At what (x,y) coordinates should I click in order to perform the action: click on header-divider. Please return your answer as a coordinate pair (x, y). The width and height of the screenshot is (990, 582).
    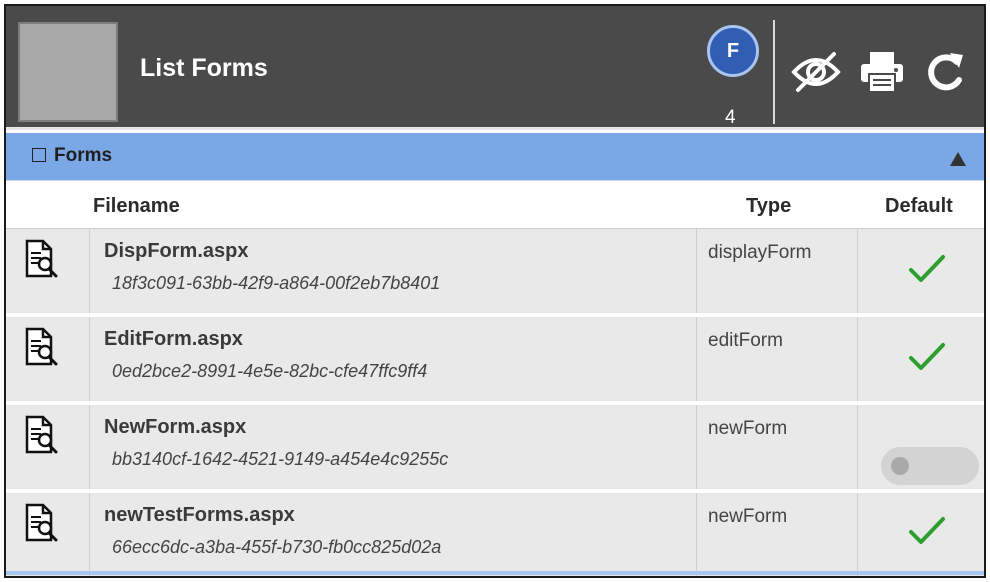
    Looking at the image, I should click on (774, 72).